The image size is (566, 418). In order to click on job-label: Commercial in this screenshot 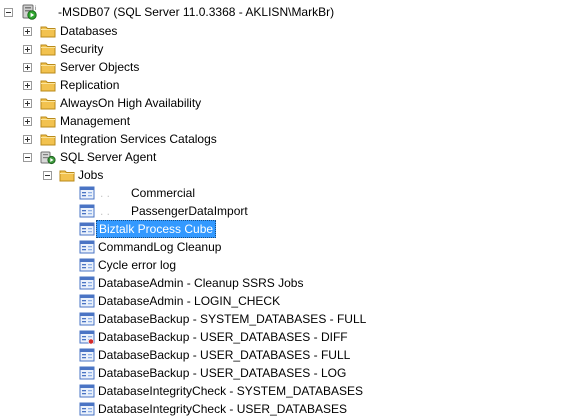, I will do `click(163, 193)`.